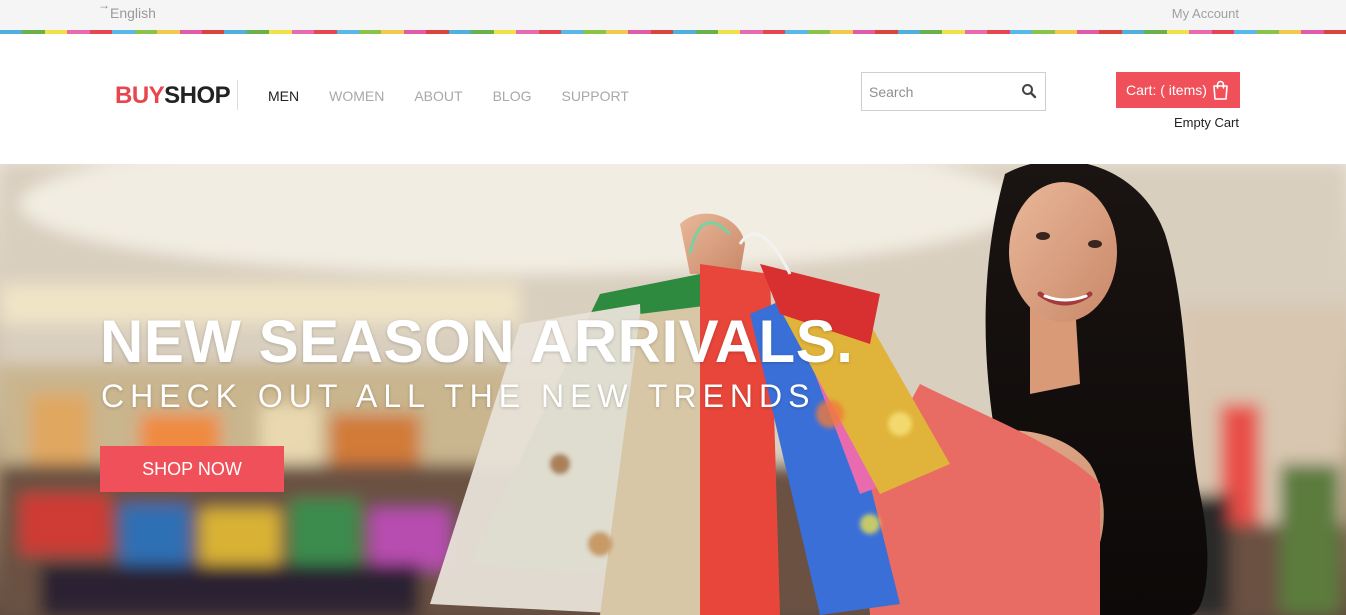  I want to click on search-box, so click(953, 91).